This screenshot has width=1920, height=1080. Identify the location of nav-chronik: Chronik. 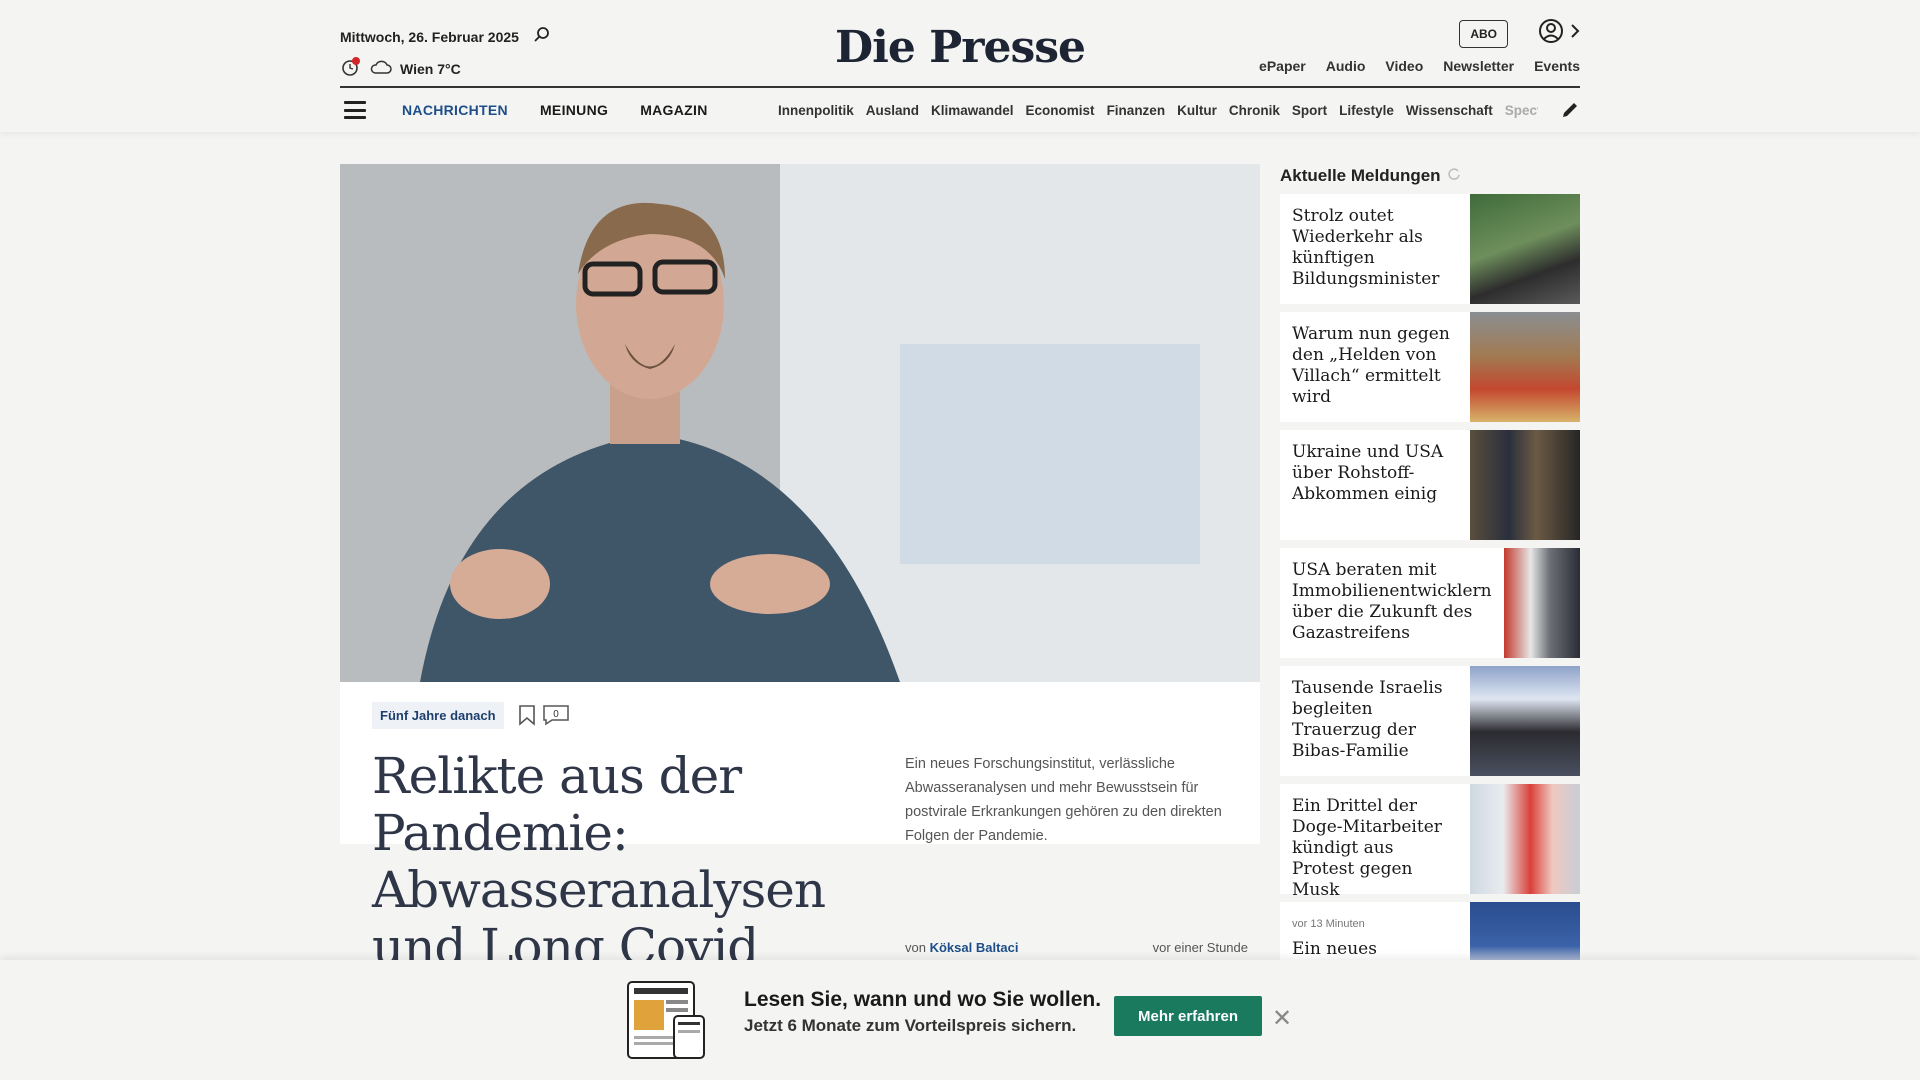
(1254, 110).